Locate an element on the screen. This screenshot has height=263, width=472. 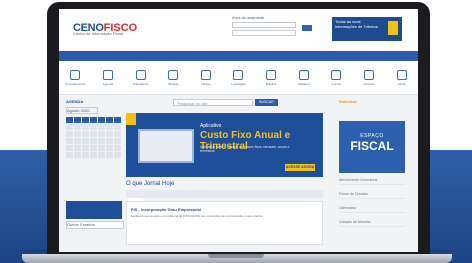
calendar-title: AGENDA is located at coordinates (75, 101).